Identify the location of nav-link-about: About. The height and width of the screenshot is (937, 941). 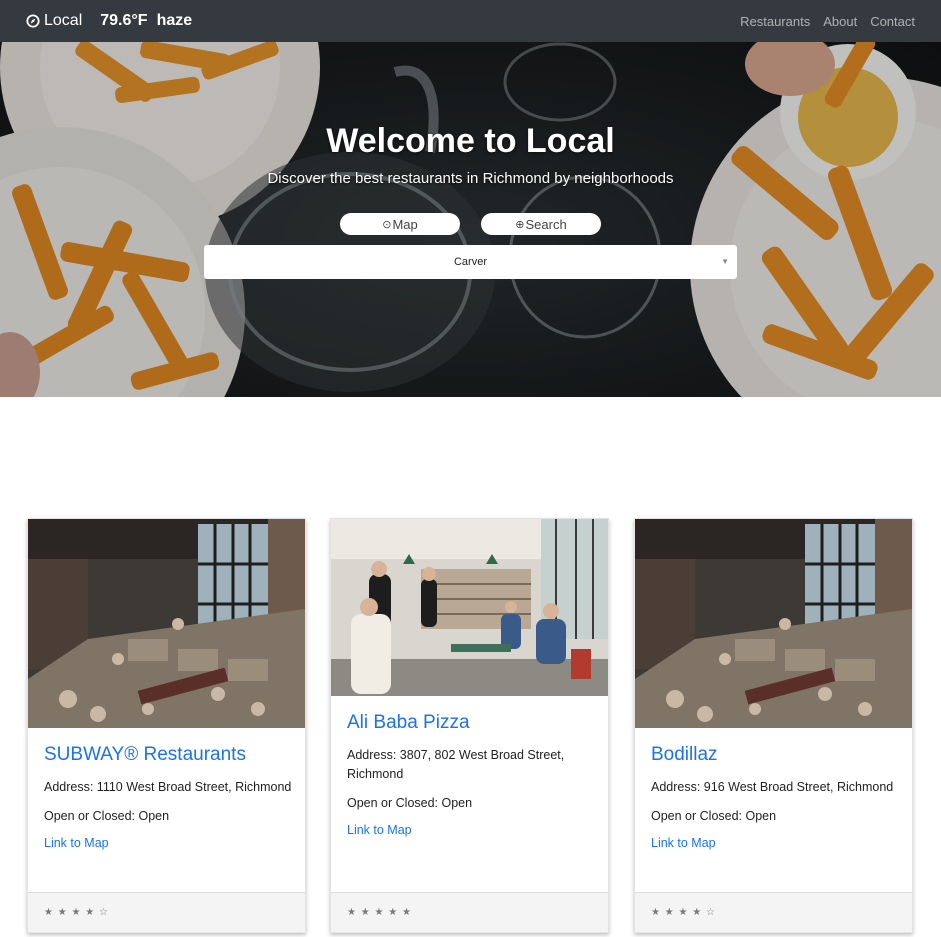
(840, 21).